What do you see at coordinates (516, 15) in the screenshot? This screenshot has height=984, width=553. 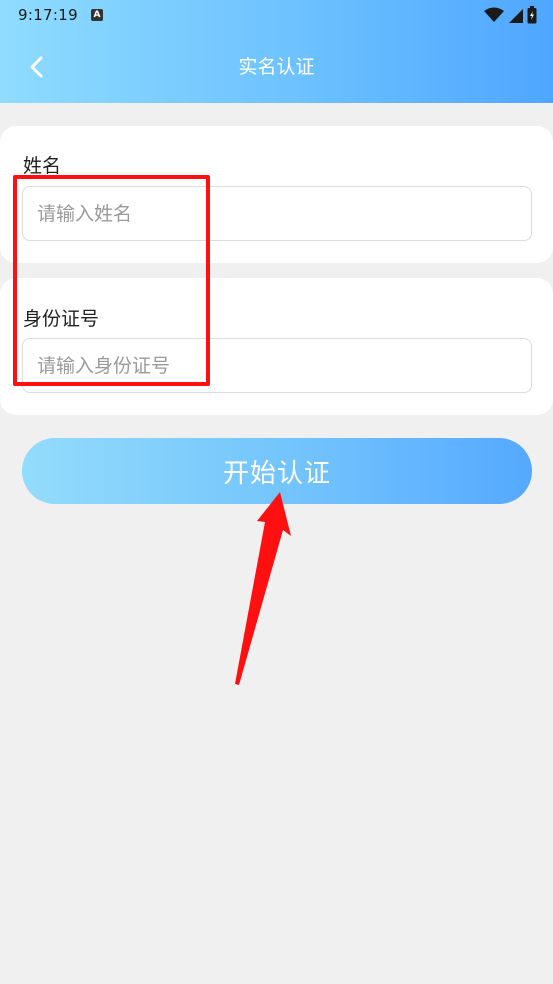 I see `signal-icon` at bounding box center [516, 15].